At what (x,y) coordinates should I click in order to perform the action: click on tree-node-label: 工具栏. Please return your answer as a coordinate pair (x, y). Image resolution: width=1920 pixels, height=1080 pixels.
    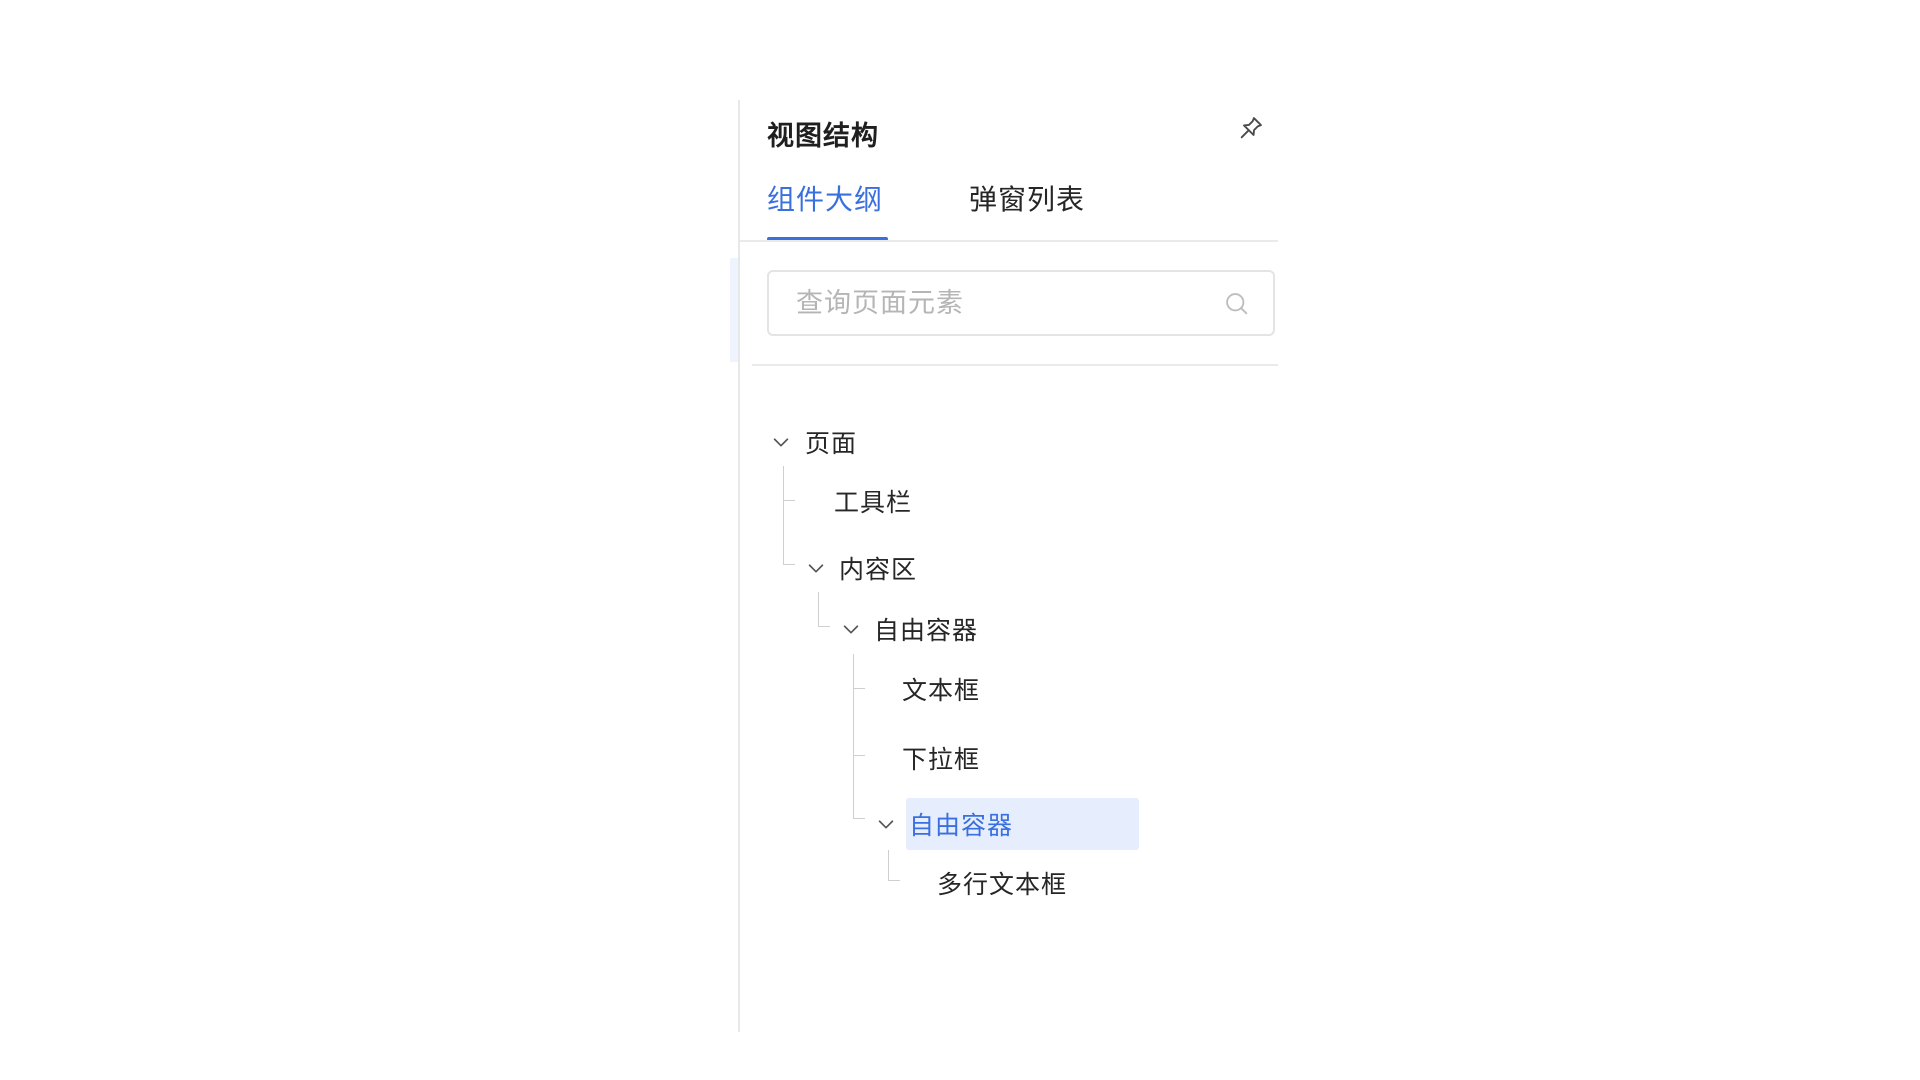
    Looking at the image, I should click on (873, 502).